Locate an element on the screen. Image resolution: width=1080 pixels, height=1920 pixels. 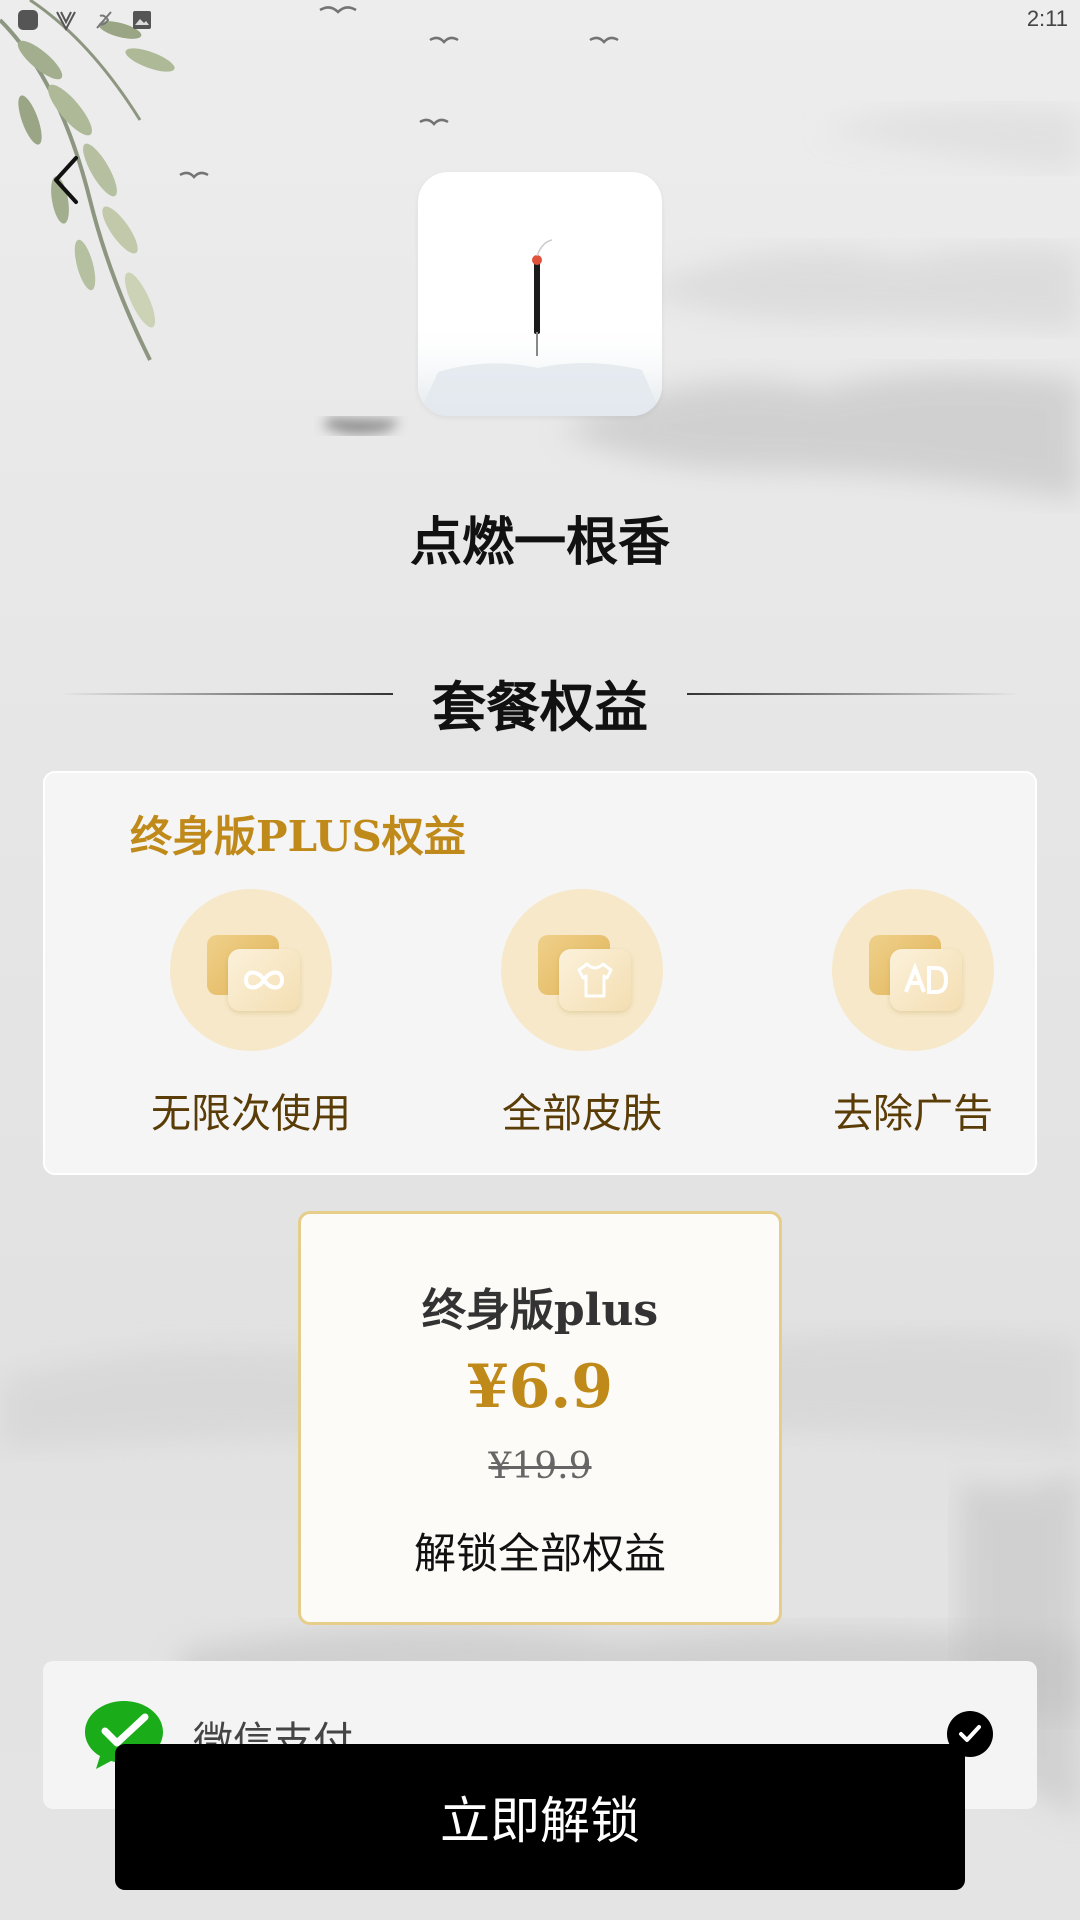
plan-card-lifetime-plus: 终身版plus ¥6.9 ¥19.9 解锁全部权益 is located at coordinates (540, 1418).